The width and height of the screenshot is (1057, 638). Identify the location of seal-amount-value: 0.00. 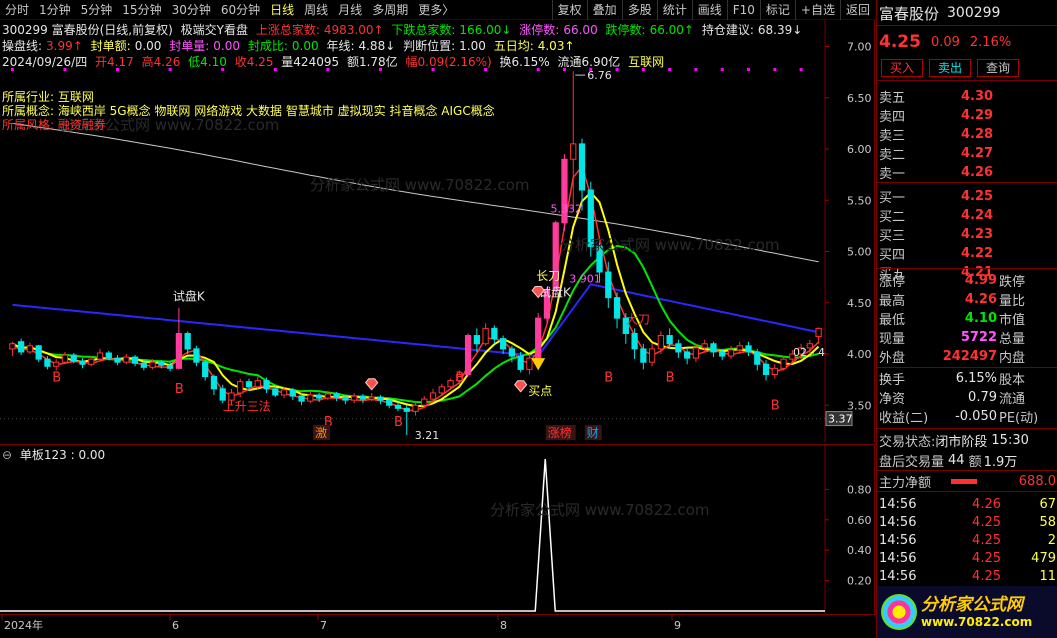
(148, 46).